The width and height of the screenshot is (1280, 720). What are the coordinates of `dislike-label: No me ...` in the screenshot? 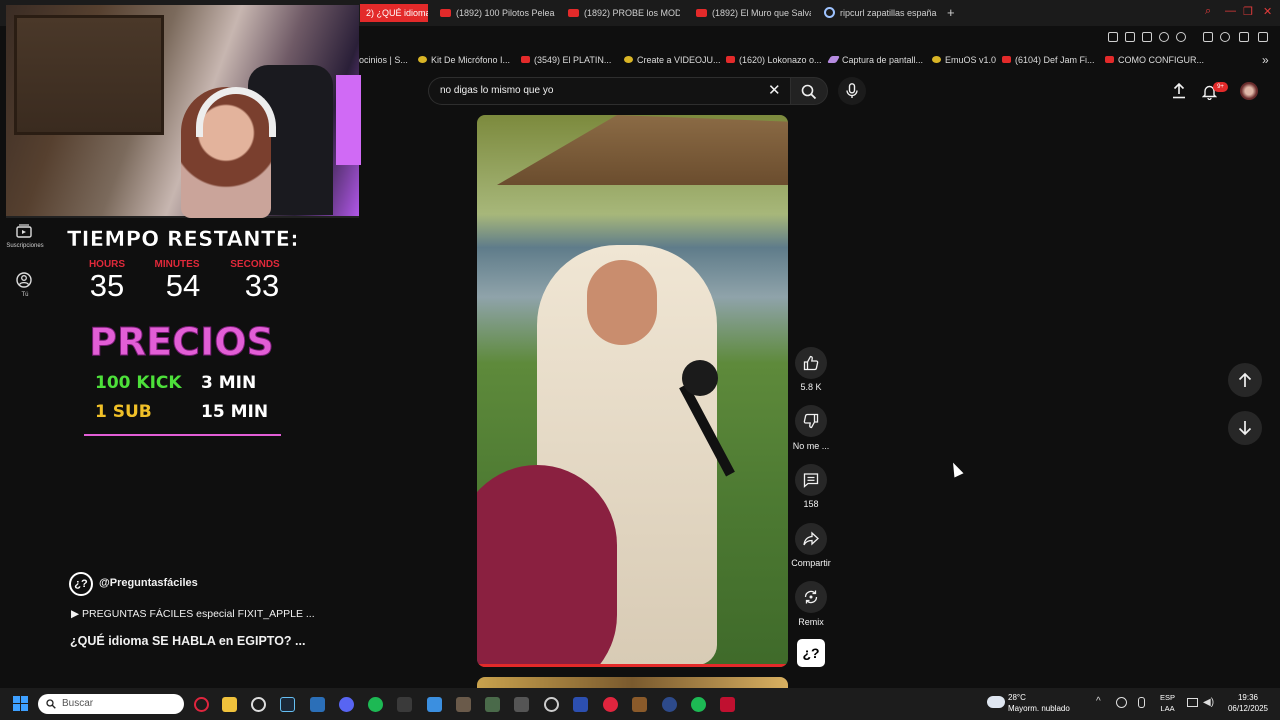 It's located at (811, 446).